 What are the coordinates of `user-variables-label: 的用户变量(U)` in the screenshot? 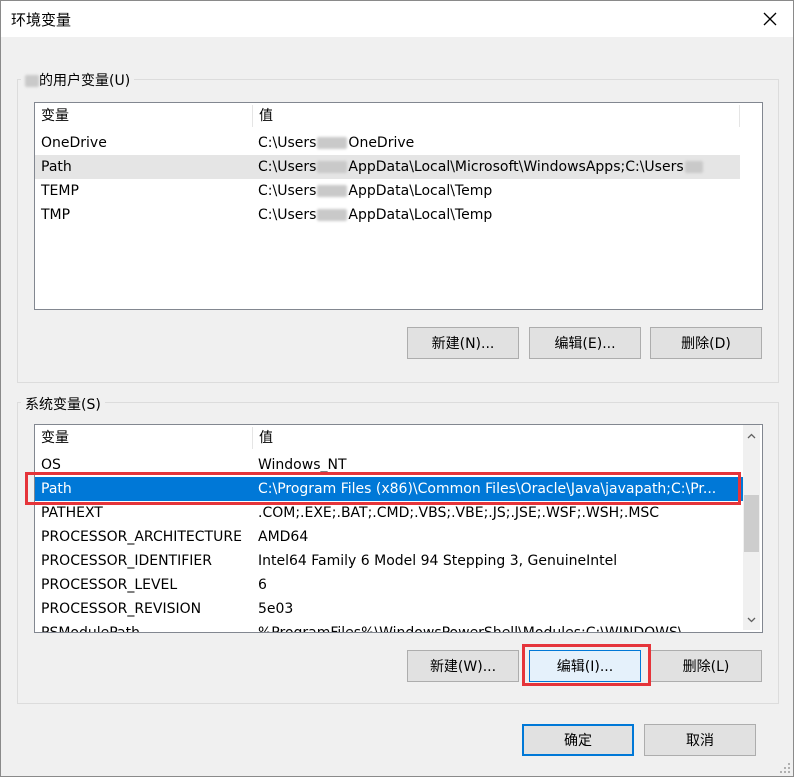 It's located at (78, 80).